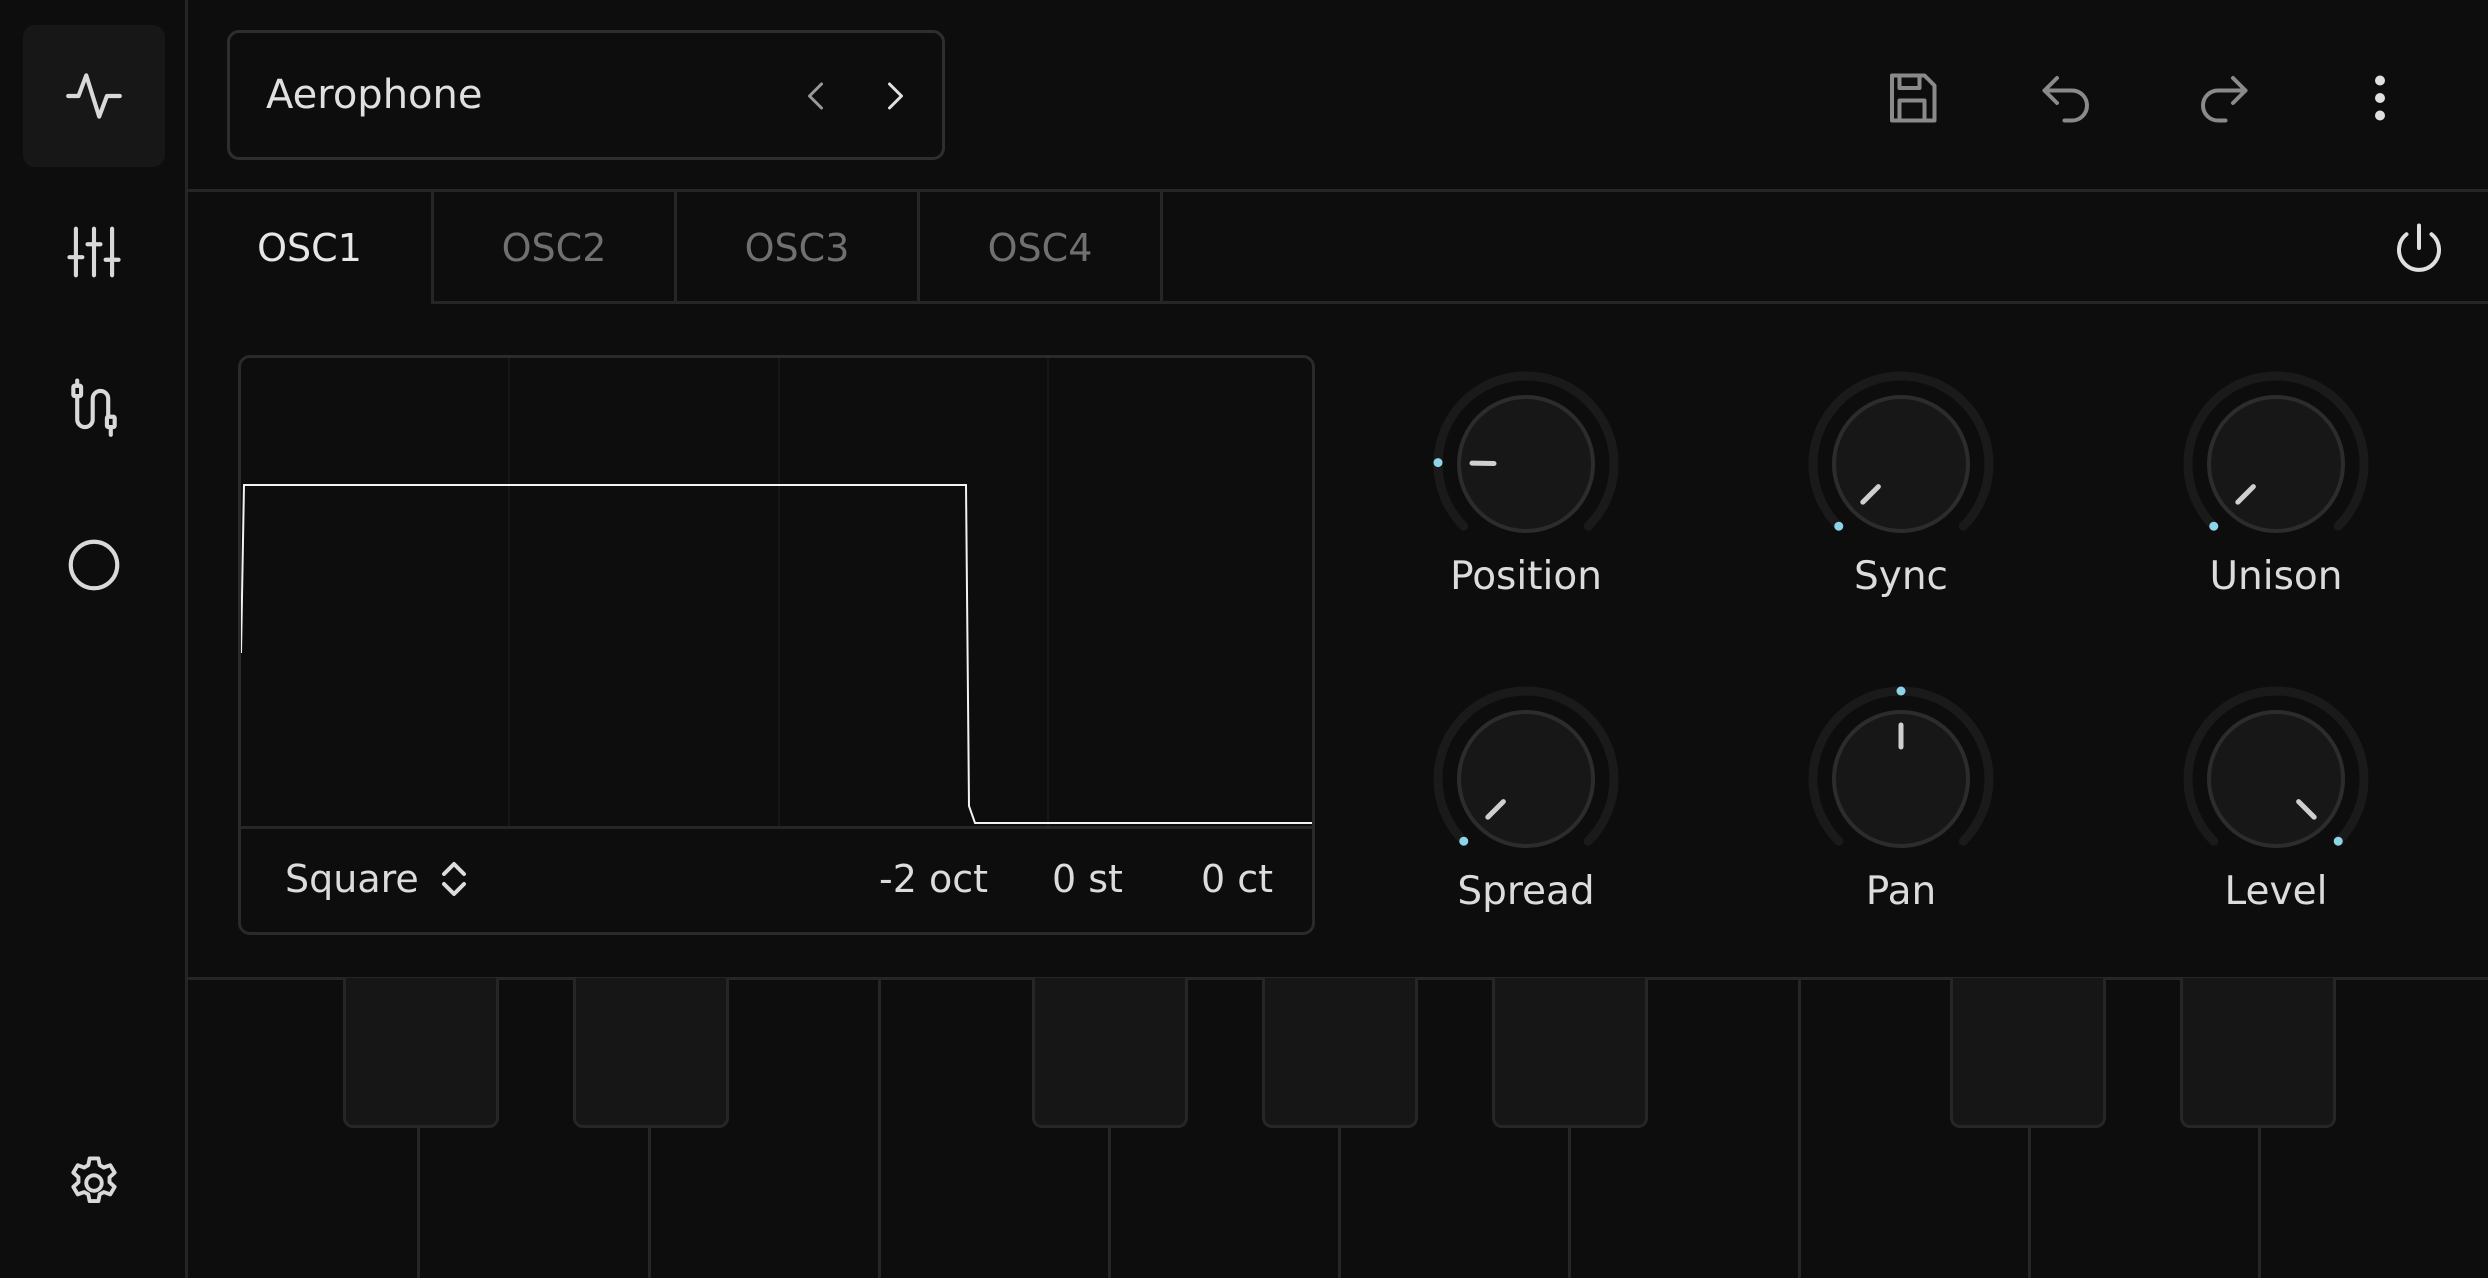 This screenshot has width=2488, height=1278. I want to click on waveform-icon, so click(94, 96).